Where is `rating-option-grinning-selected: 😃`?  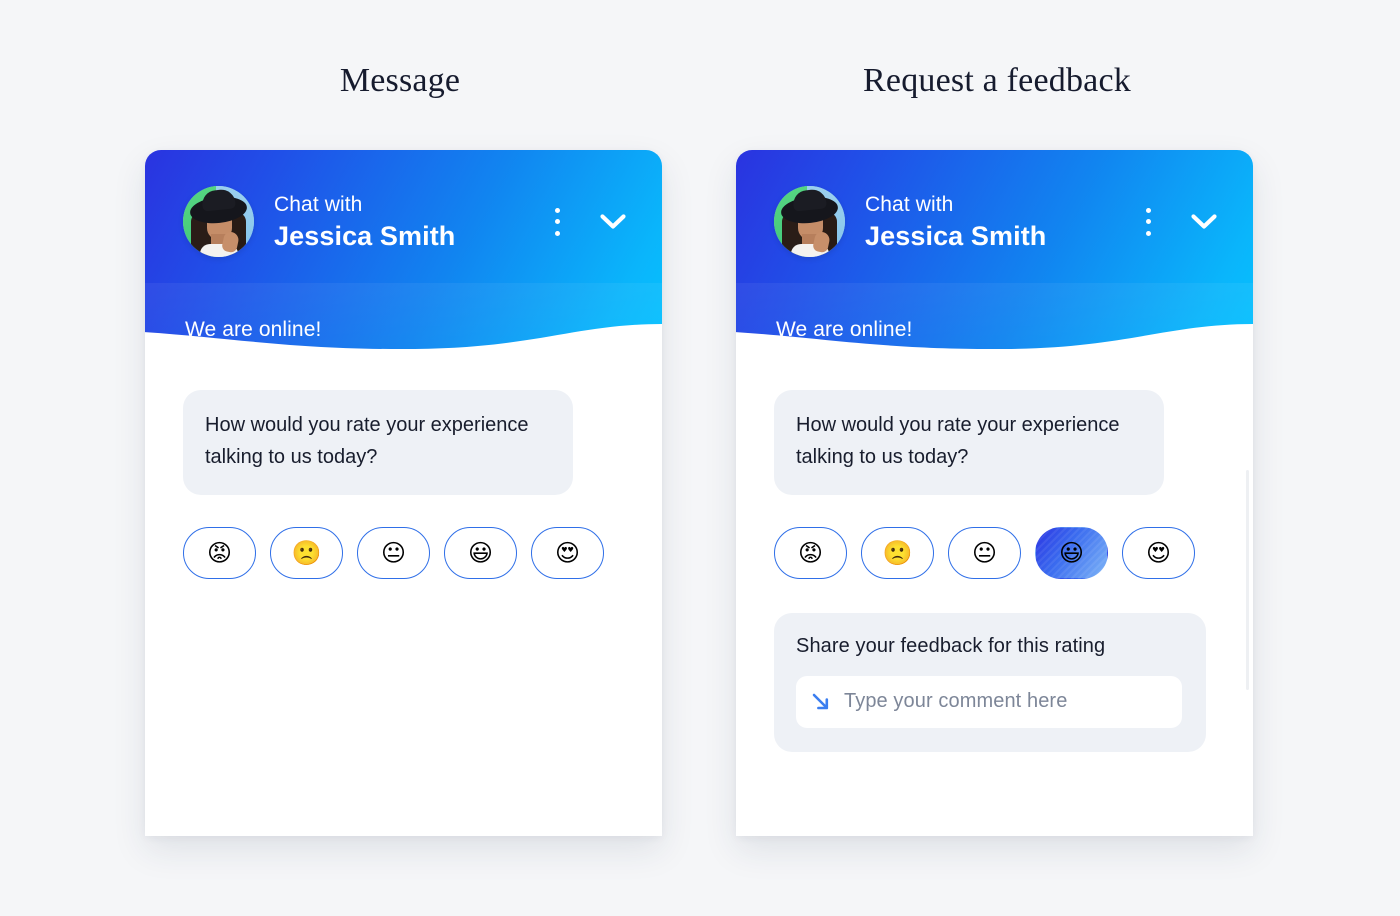 rating-option-grinning-selected: 😃 is located at coordinates (1071, 553).